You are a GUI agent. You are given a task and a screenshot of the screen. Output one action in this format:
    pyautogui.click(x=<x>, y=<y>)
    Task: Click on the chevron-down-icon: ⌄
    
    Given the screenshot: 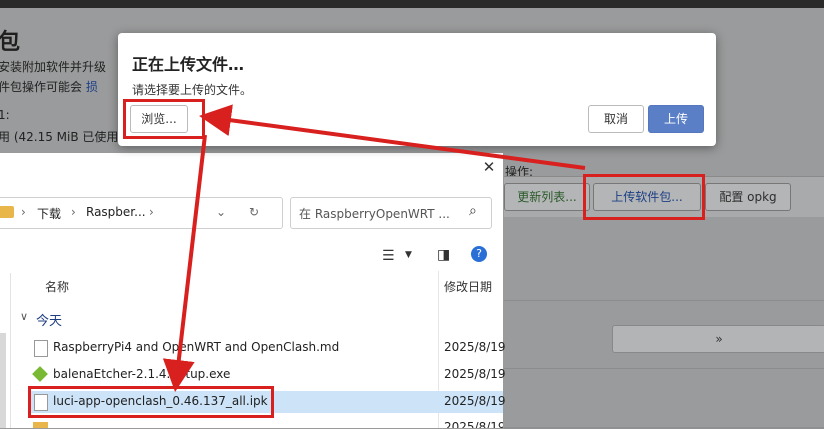 What is the action you would take?
    pyautogui.click(x=221, y=212)
    